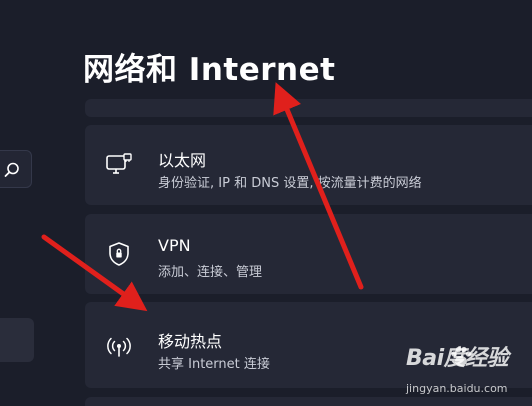 The width and height of the screenshot is (532, 406). Describe the element at coordinates (290, 183) in the screenshot. I see `card-subtitle-ethernet: 身份验证, IP 和 DNS 设置, 按流量计费的网络` at that location.